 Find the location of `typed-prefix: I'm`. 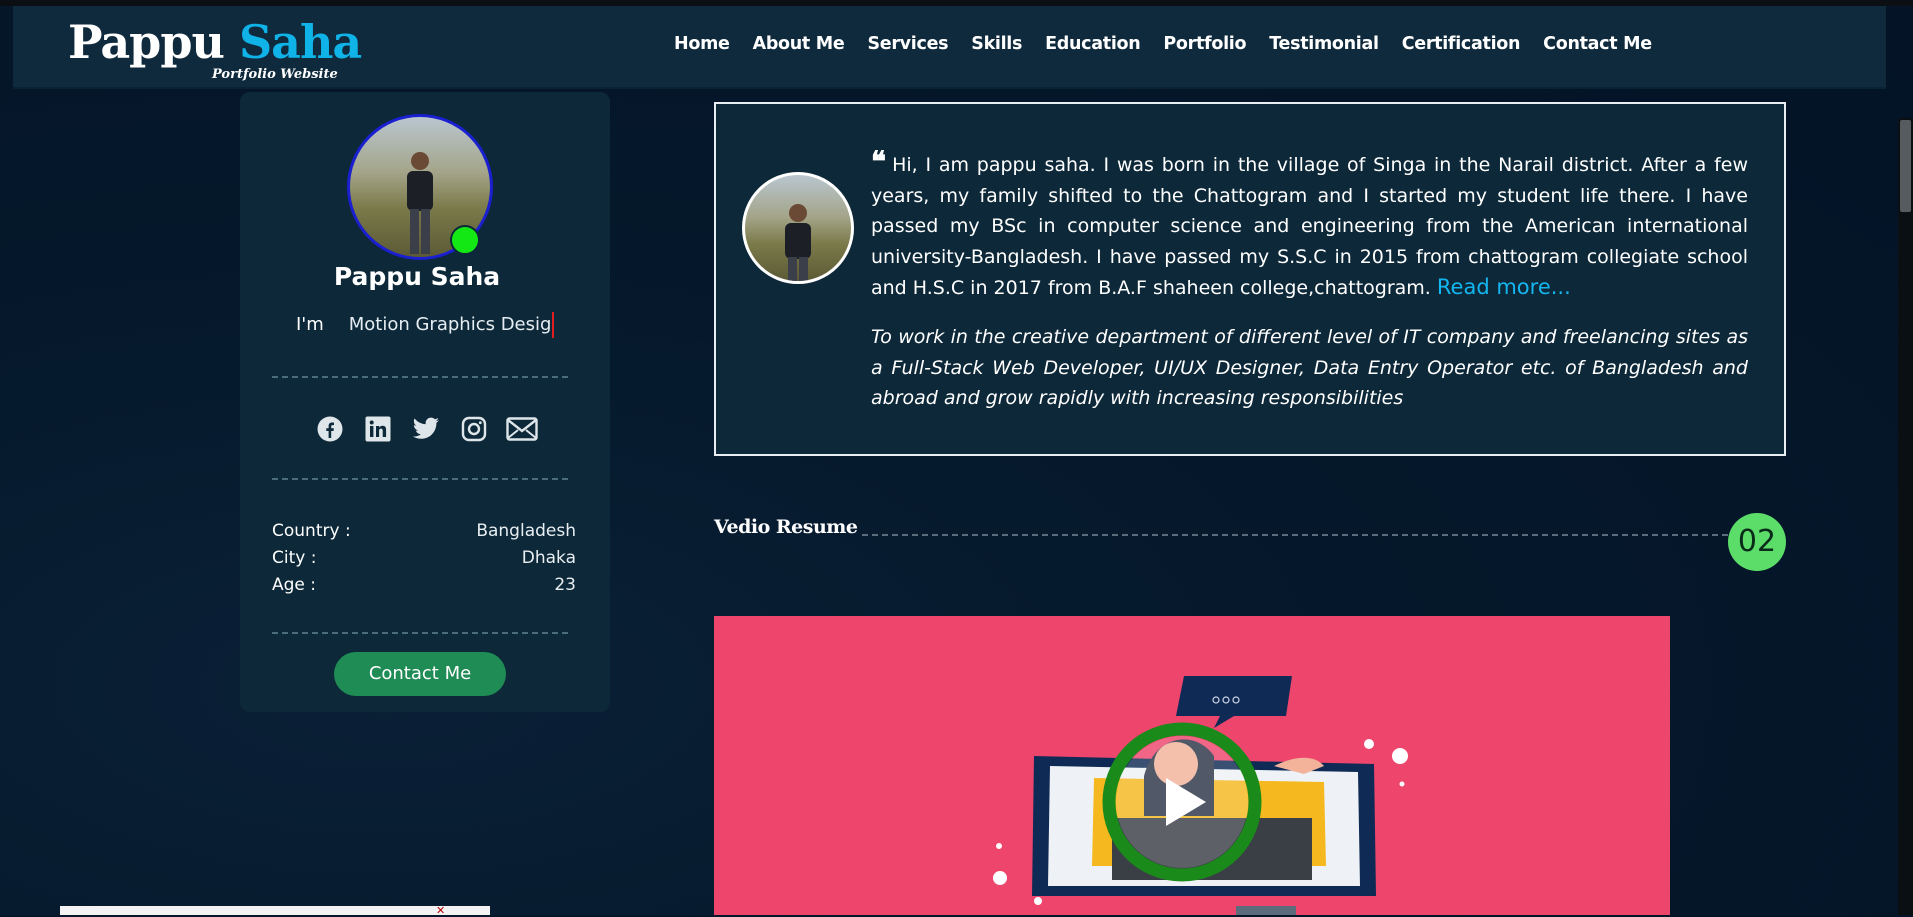

typed-prefix: I'm is located at coordinates (310, 324).